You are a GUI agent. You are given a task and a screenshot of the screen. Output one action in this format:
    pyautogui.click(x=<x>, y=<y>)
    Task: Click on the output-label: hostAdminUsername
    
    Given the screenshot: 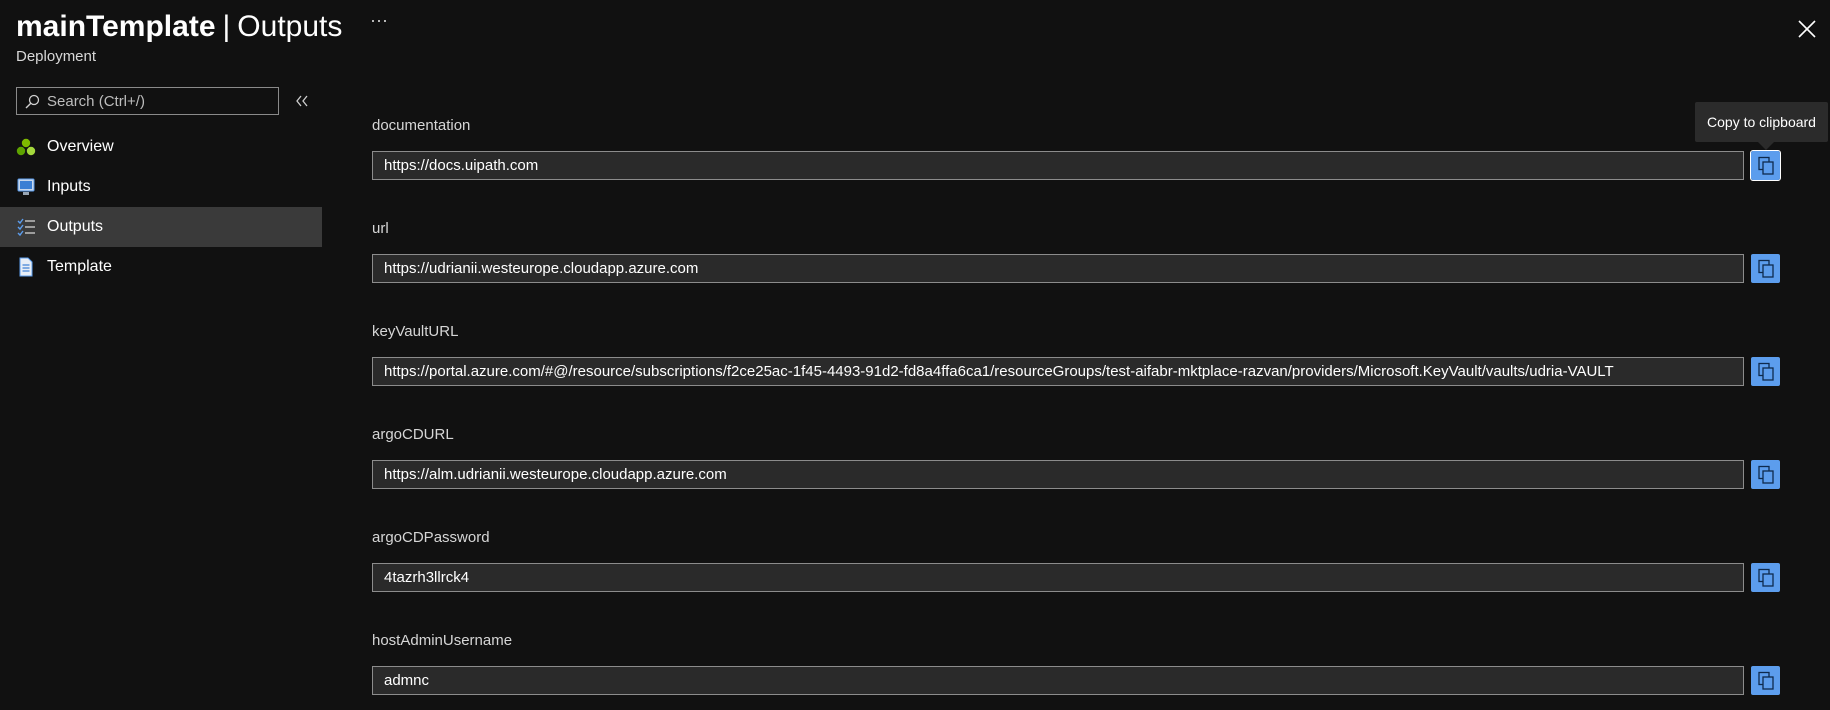 What is the action you would take?
    pyautogui.click(x=442, y=640)
    